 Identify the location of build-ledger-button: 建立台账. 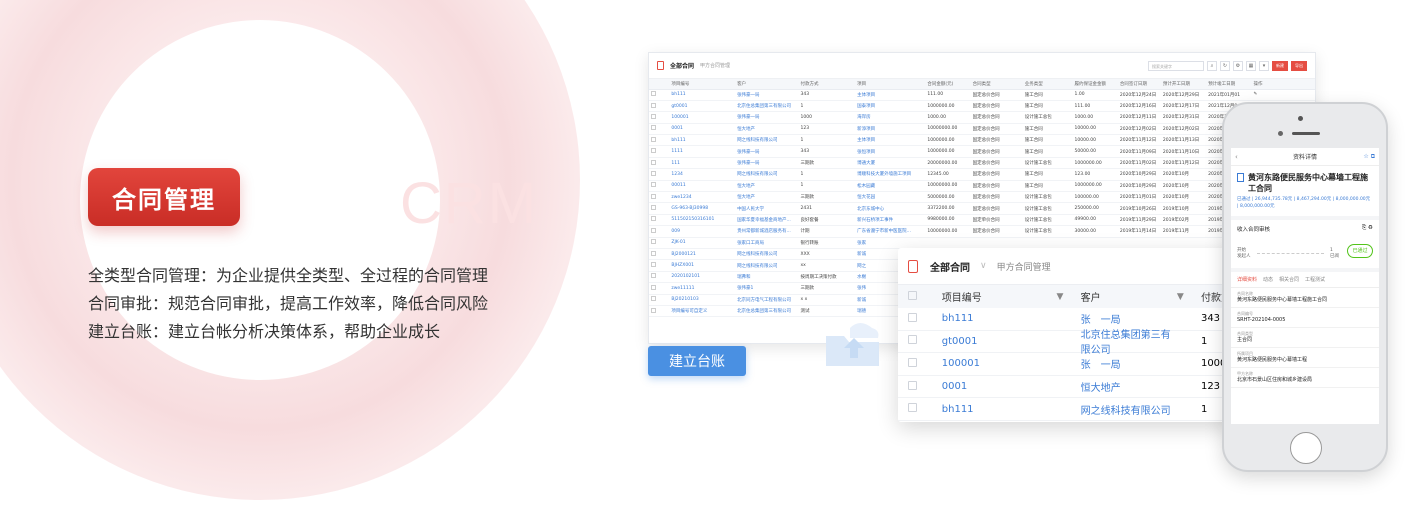
(697, 361).